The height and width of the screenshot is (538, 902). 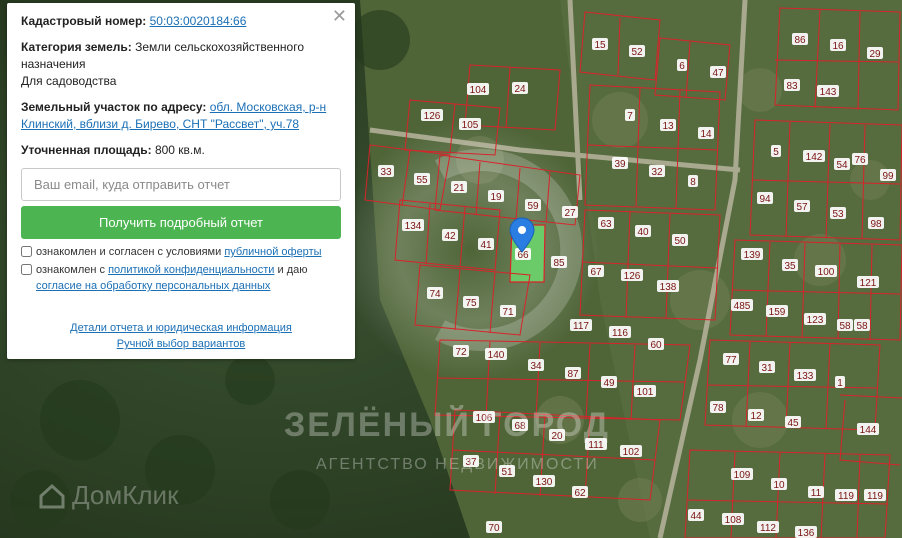 I want to click on plot-number-label: 41, so click(x=486, y=245).